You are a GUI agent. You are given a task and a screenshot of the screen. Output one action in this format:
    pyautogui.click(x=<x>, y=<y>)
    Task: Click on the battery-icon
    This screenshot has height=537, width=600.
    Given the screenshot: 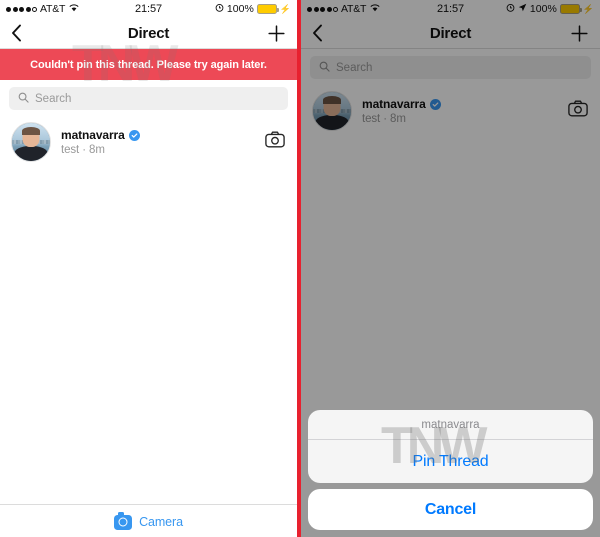 What is the action you would take?
    pyautogui.click(x=267, y=9)
    